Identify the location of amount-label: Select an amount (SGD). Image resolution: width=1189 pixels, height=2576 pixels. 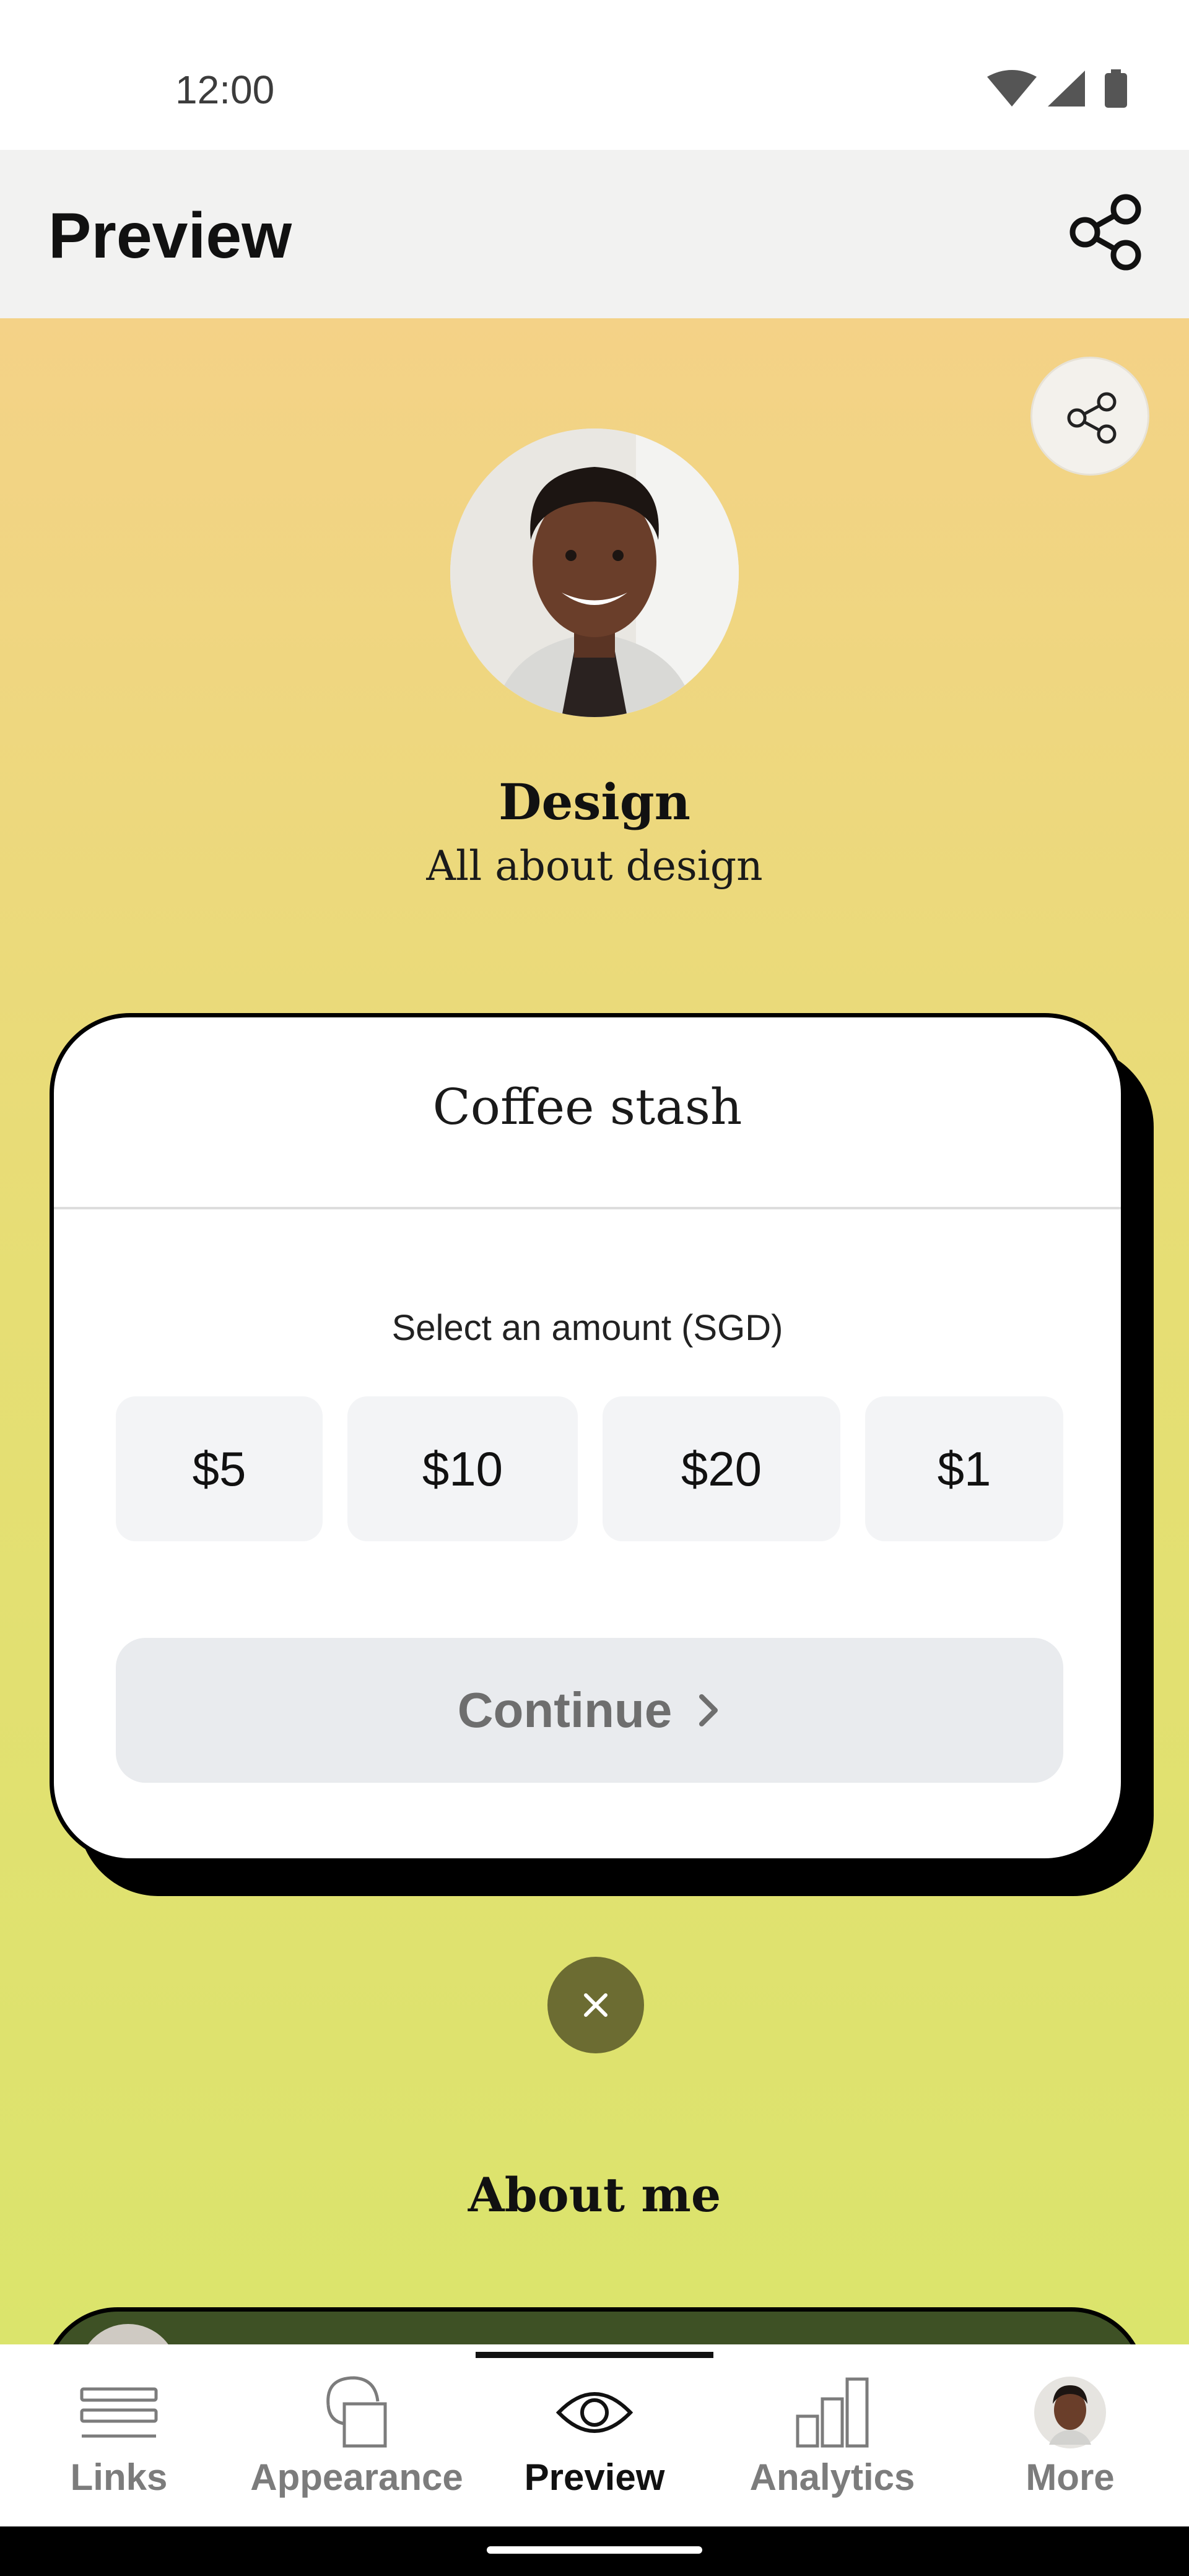
(587, 1328).